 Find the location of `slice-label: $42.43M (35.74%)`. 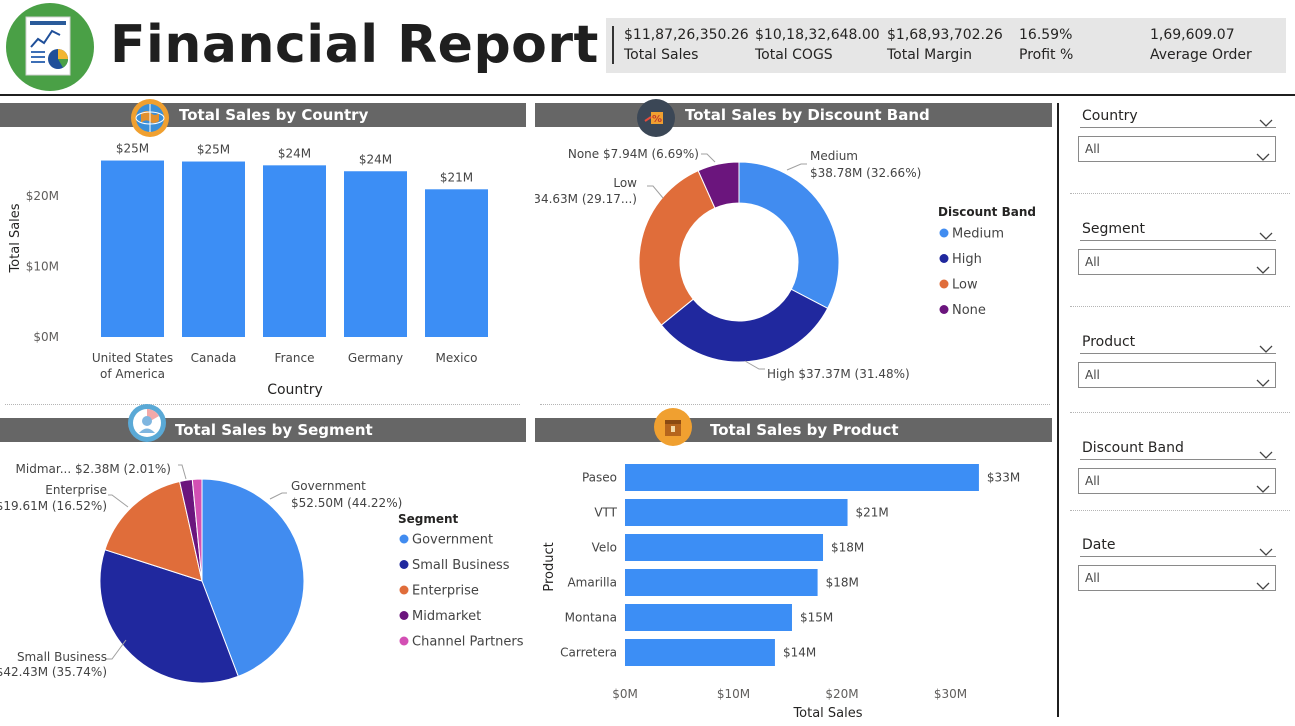

slice-label: $42.43M (35.74%) is located at coordinates (53, 672).